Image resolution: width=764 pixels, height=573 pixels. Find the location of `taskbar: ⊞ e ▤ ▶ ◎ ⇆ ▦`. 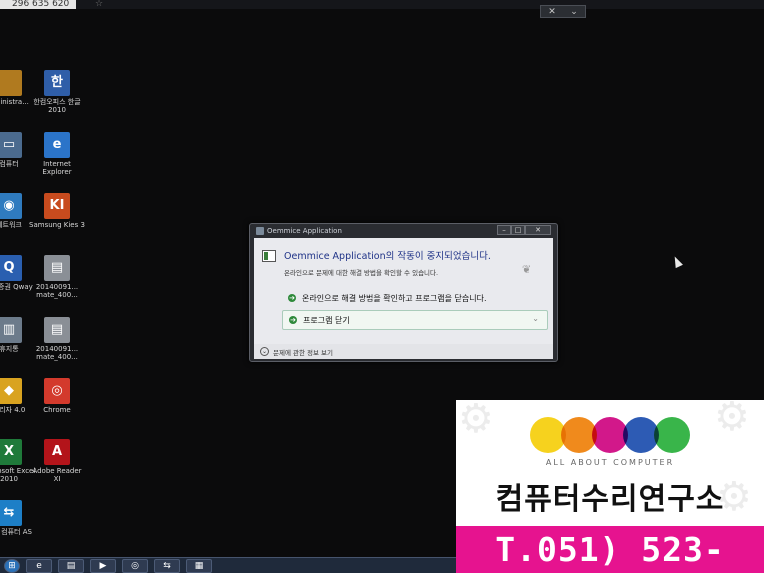

taskbar: ⊞ e ▤ ▶ ◎ ⇆ ▦ is located at coordinates (229, 565).